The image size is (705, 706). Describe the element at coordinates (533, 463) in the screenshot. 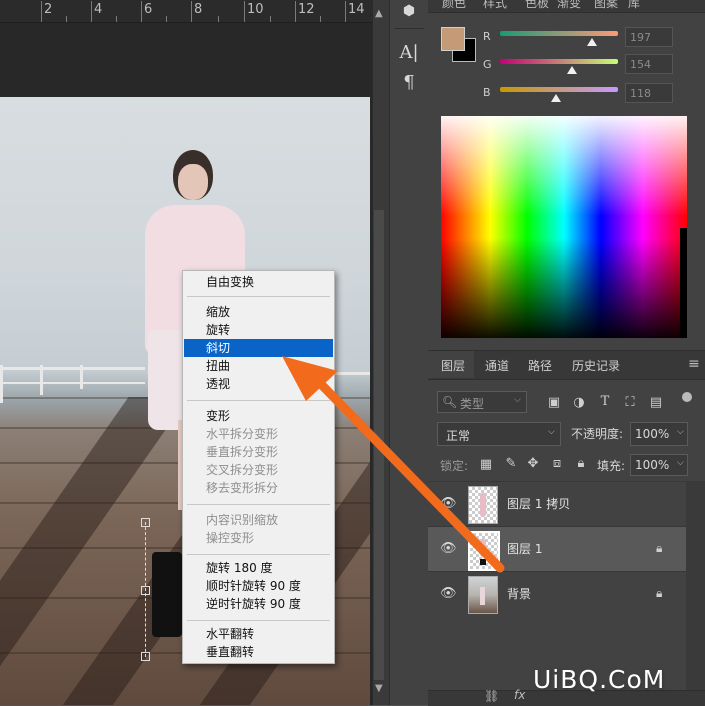

I see `lock-position-icon: ✥` at that location.